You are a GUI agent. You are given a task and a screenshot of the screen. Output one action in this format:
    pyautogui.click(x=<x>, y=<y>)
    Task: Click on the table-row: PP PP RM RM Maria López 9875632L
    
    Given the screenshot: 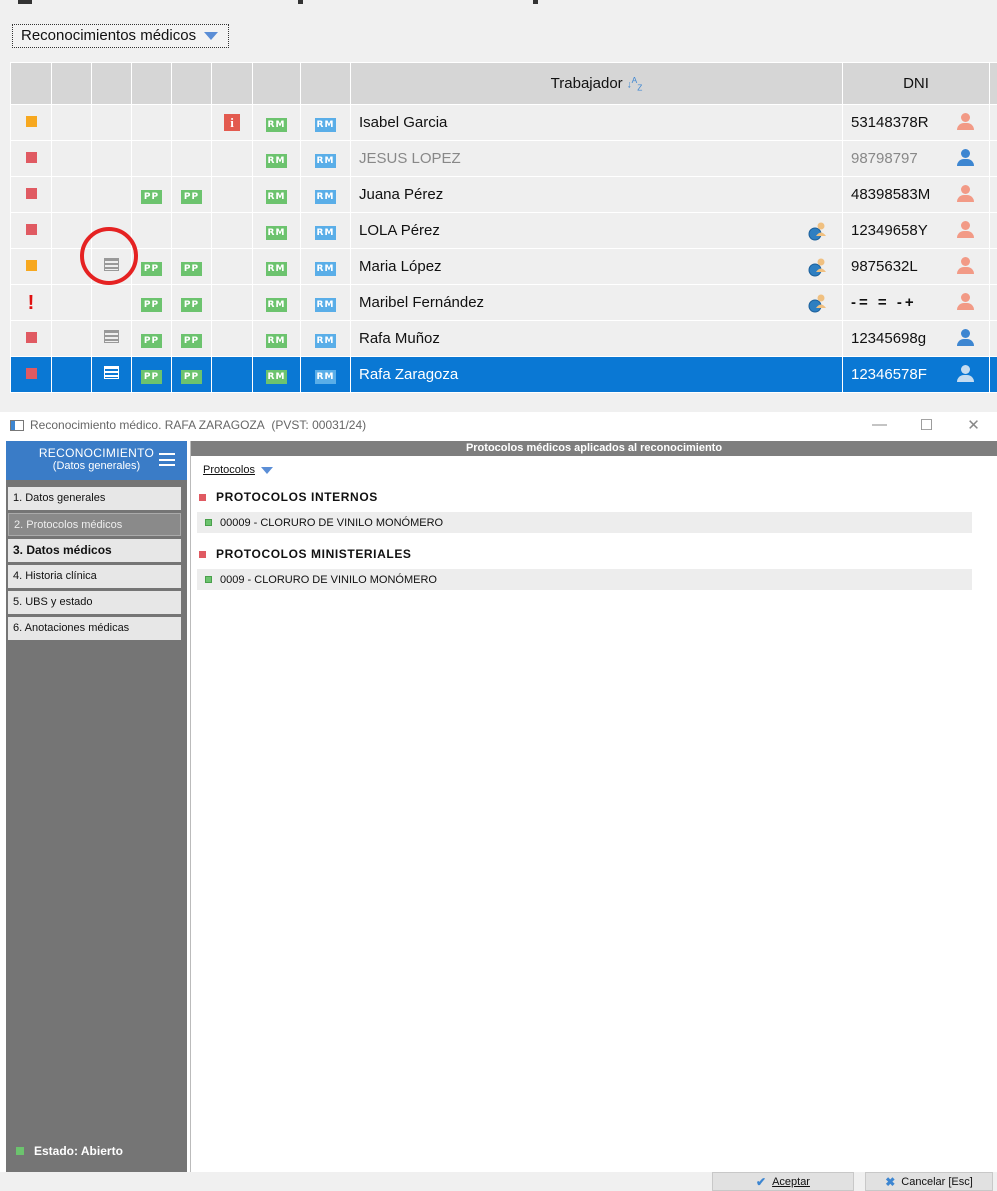 What is the action you would take?
    pyautogui.click(x=503, y=266)
    